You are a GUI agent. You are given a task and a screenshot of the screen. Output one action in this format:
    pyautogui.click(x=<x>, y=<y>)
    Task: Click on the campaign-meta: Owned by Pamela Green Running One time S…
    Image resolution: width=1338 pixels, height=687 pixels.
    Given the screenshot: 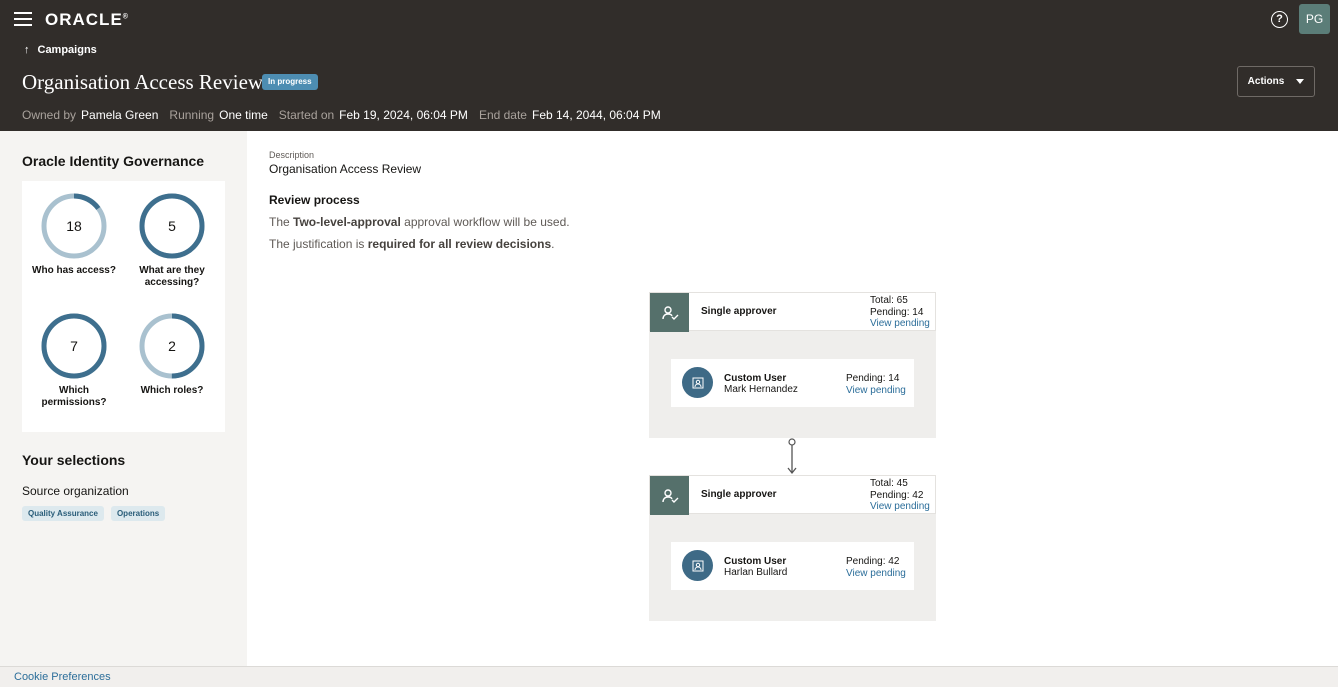 What is the action you would take?
    pyautogui.click(x=344, y=115)
    